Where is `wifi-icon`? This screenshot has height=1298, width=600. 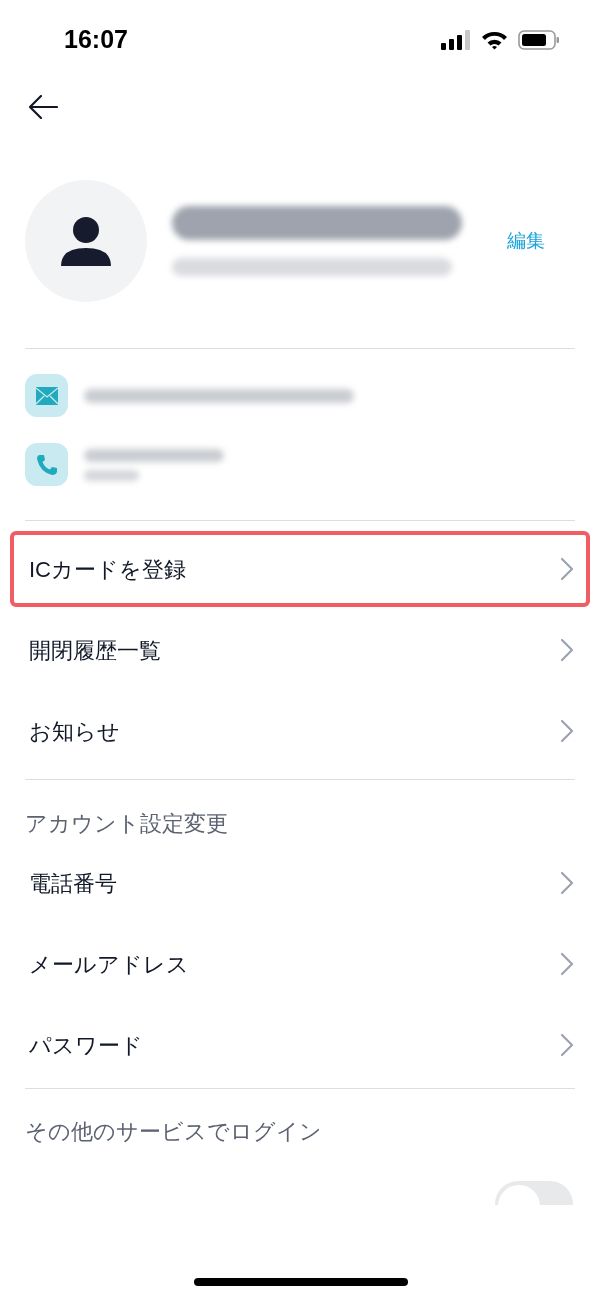 wifi-icon is located at coordinates (494, 40).